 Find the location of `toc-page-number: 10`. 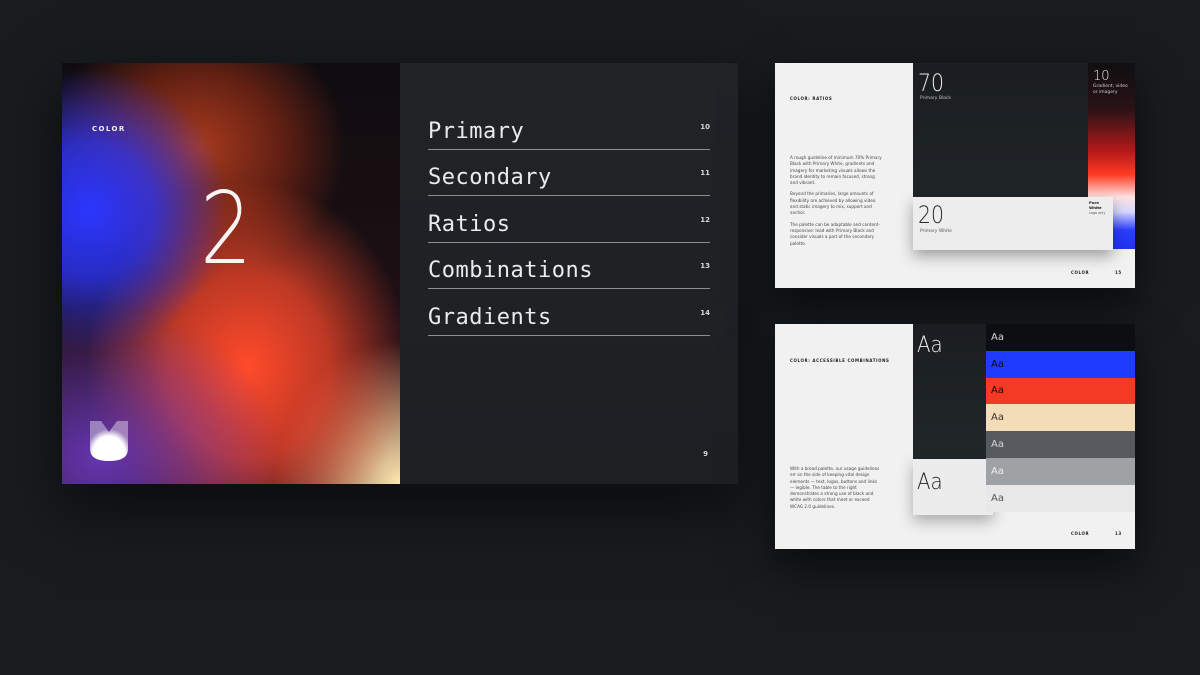

toc-page-number: 10 is located at coordinates (705, 126).